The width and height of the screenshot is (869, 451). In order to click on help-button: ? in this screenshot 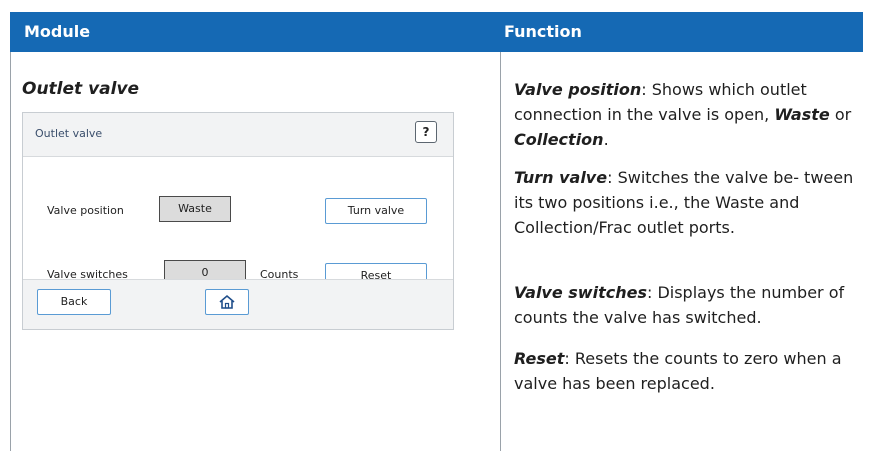, I will do `click(426, 132)`.